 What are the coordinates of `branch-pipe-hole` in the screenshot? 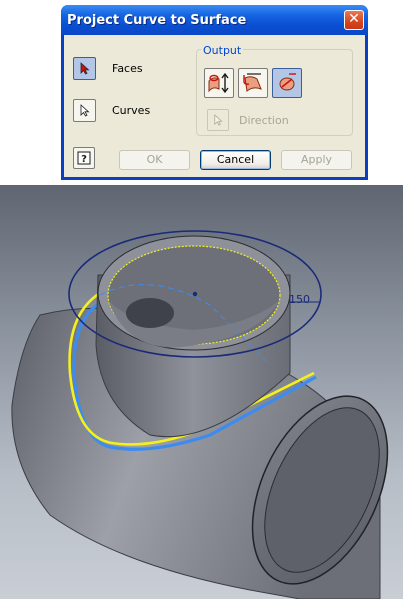 It's located at (150, 313).